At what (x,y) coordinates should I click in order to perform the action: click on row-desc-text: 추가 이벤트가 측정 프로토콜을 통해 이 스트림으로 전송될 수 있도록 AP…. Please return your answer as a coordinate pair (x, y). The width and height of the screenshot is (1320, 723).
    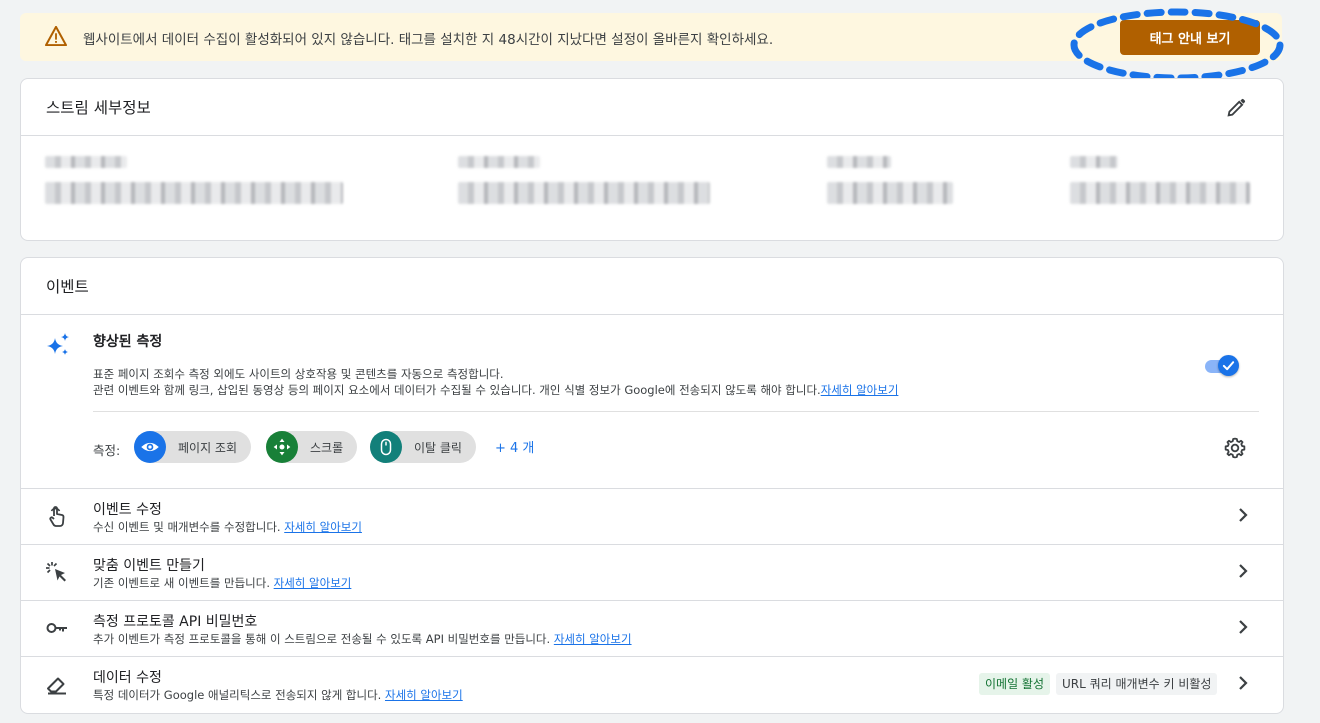
    Looking at the image, I should click on (322, 639).